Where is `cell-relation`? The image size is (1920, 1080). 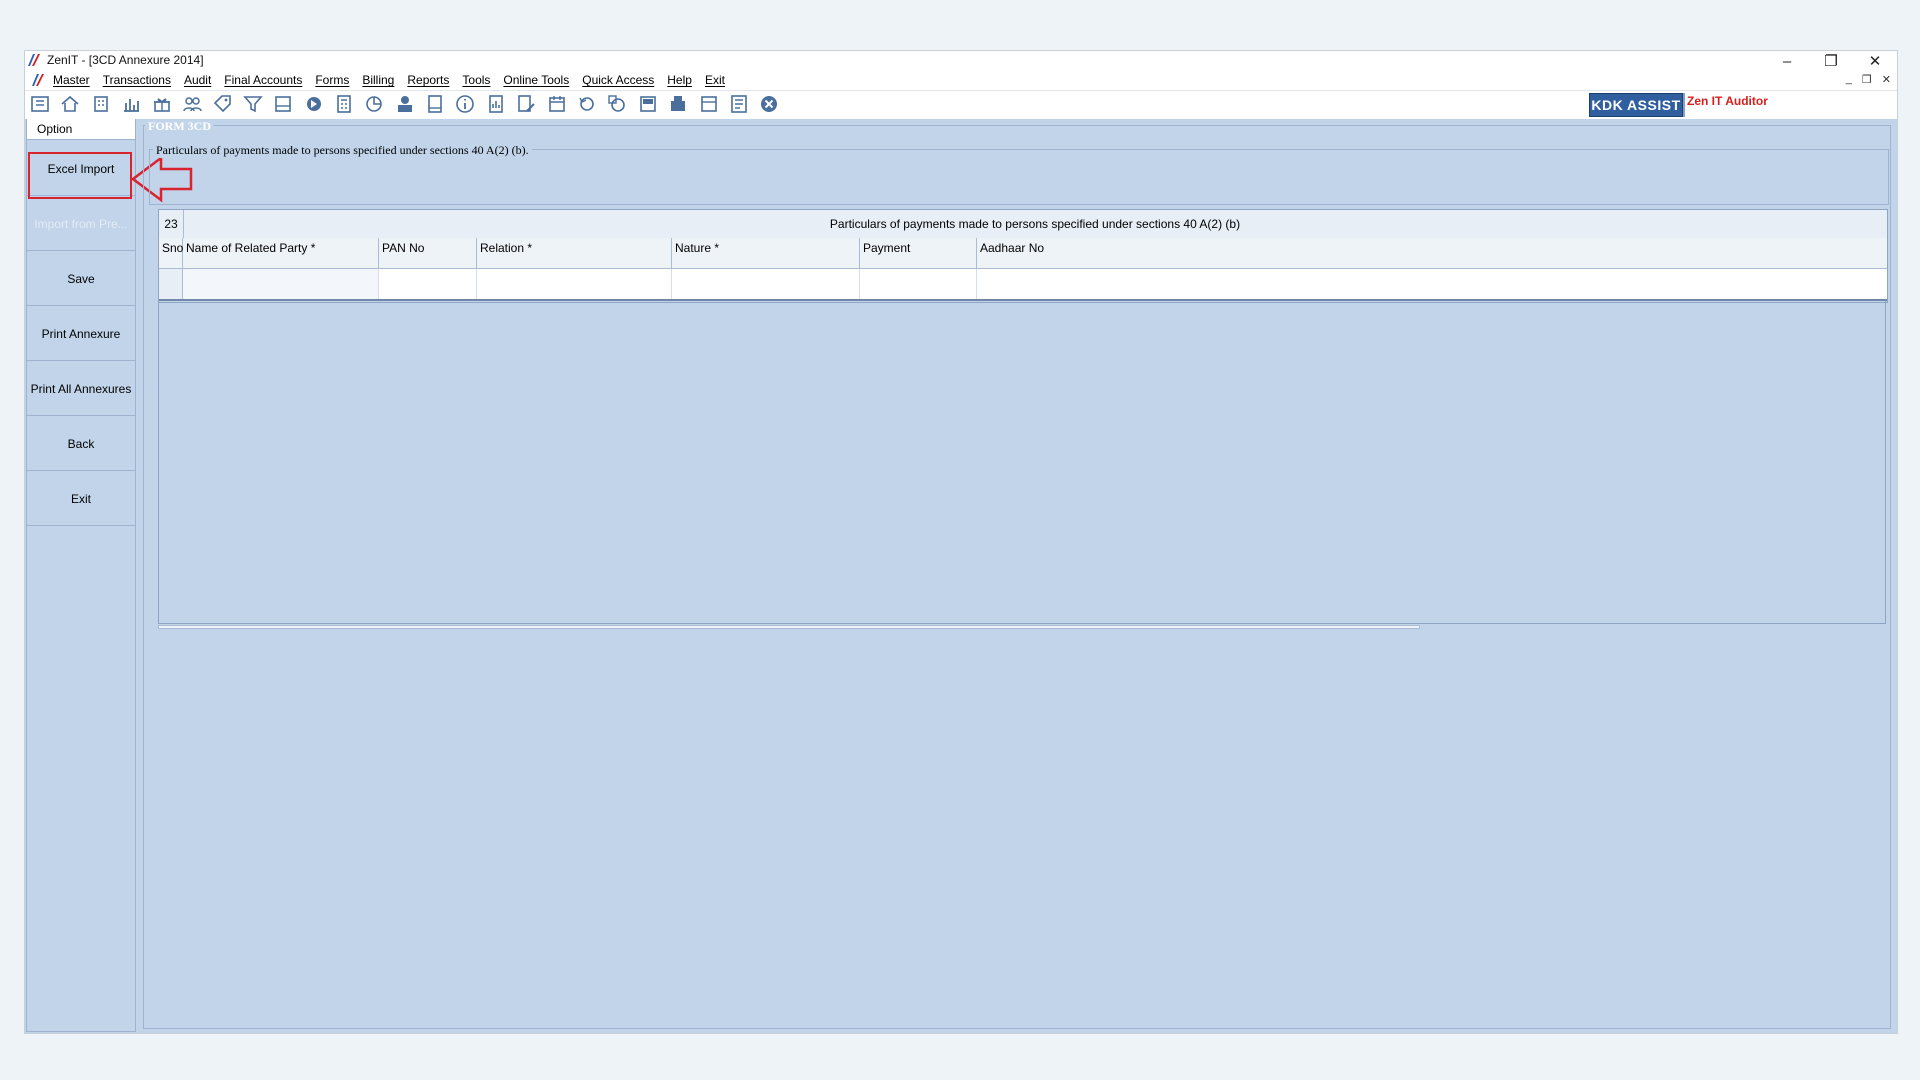 cell-relation is located at coordinates (574, 284).